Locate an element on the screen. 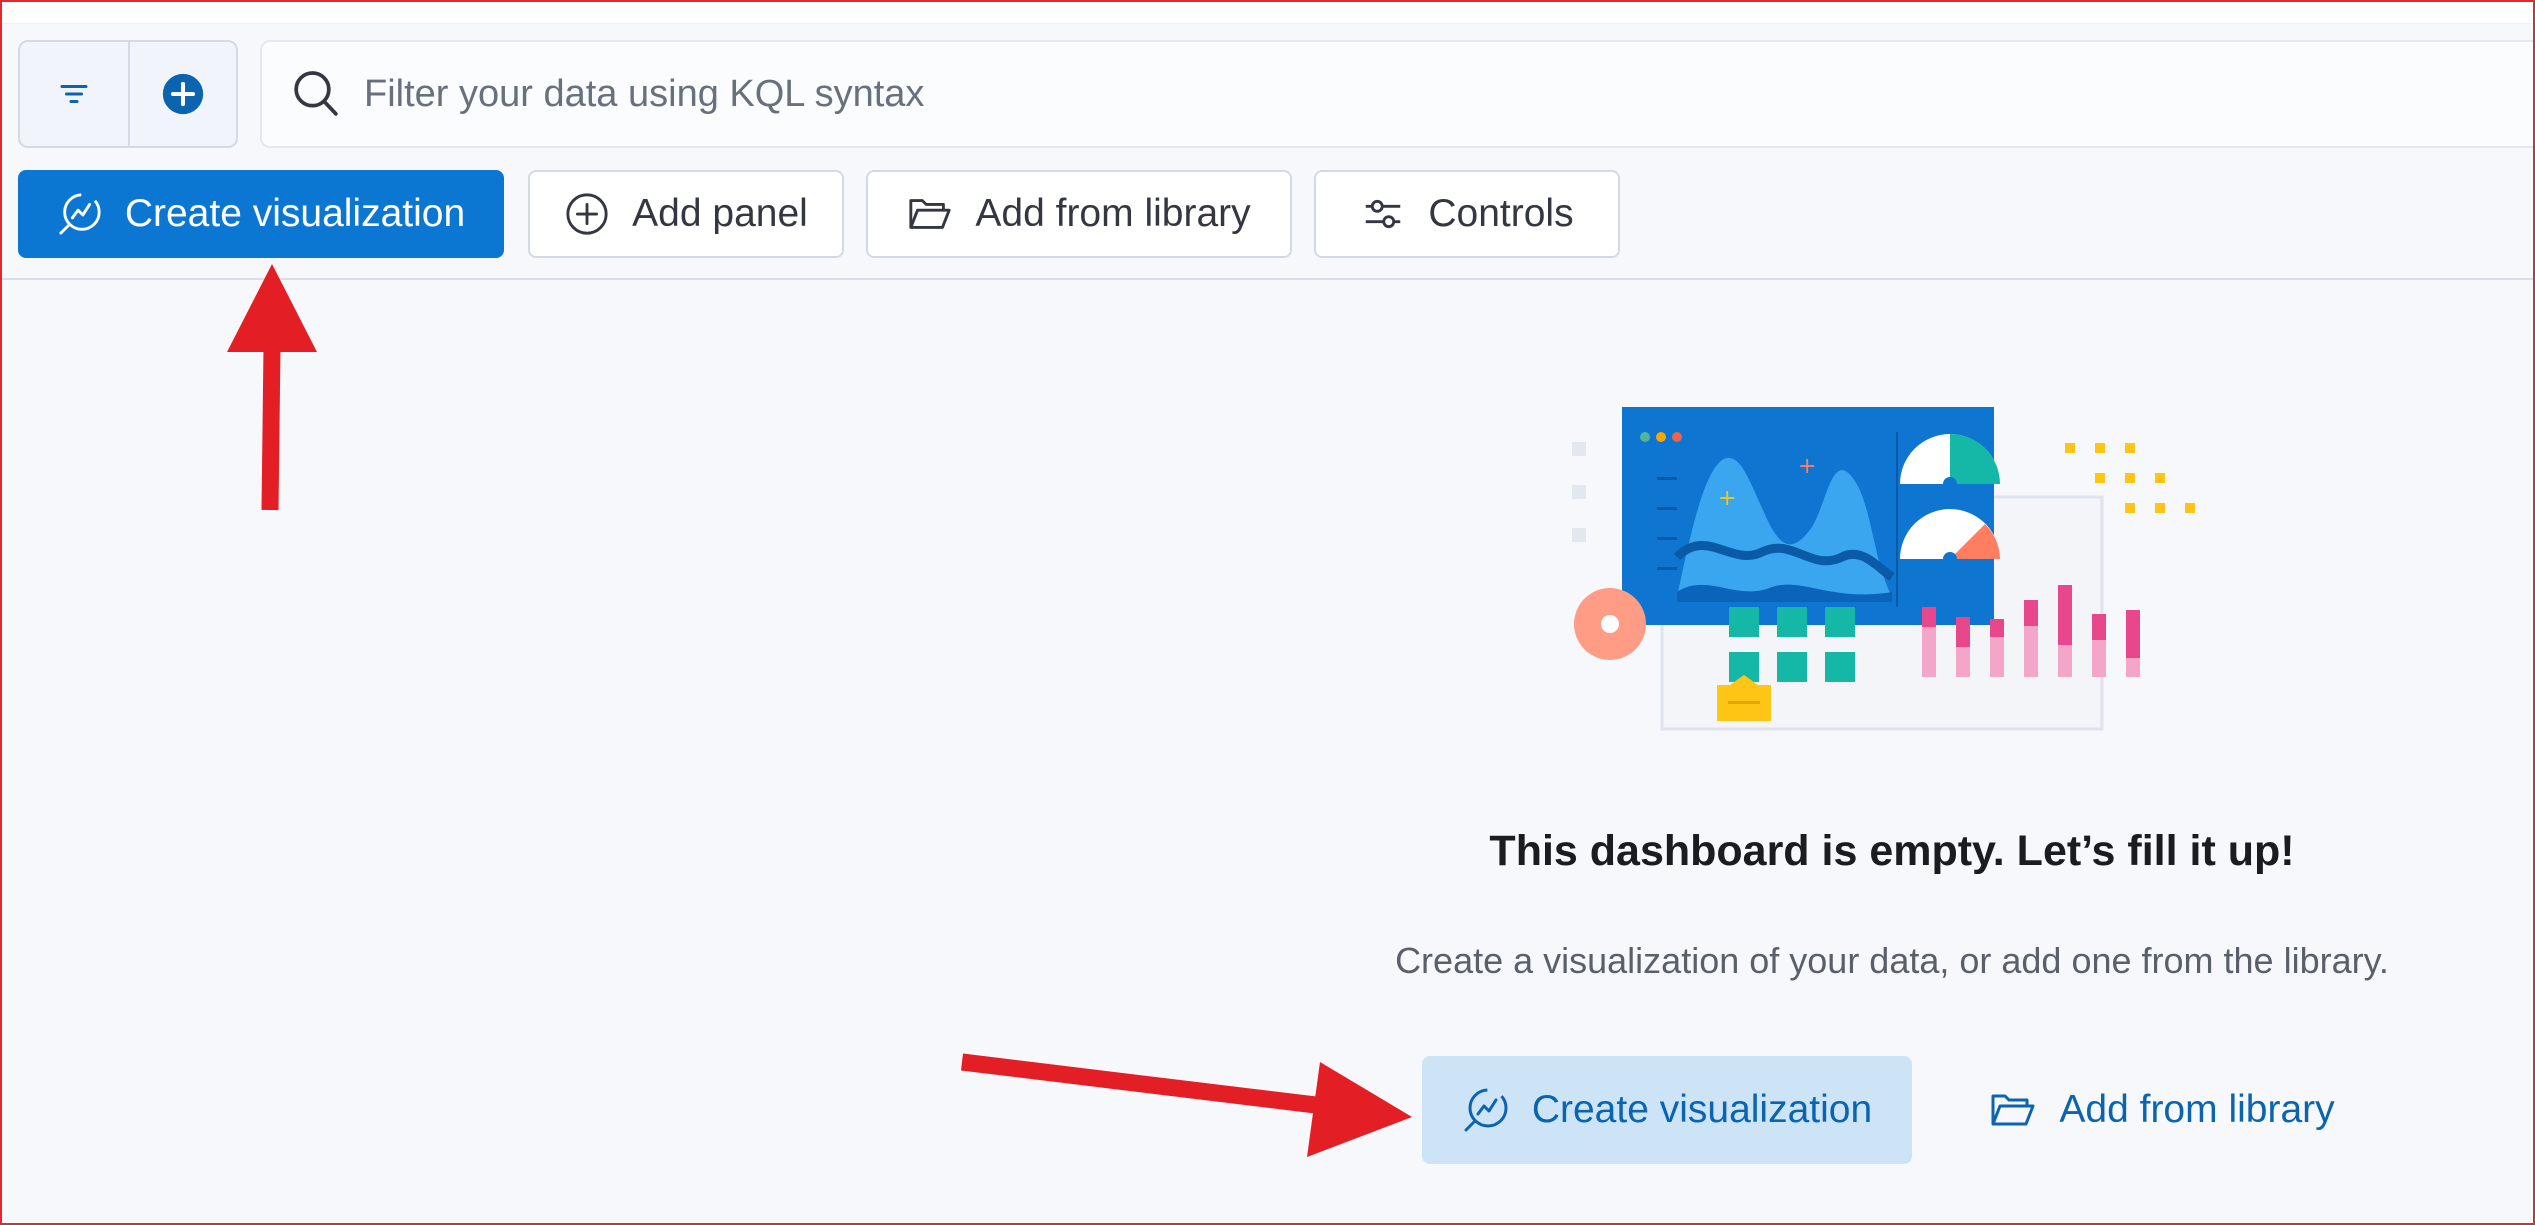  add-panel-label: Add panel is located at coordinates (720, 213).